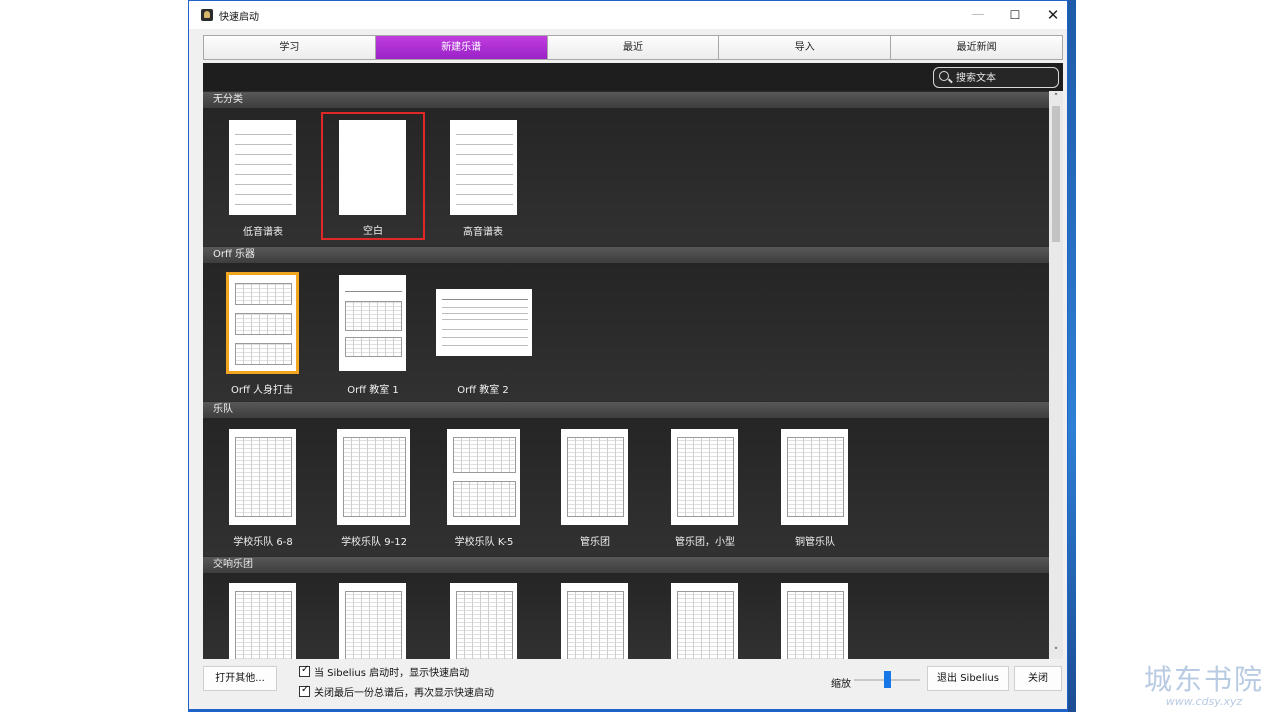 This screenshot has width=1266, height=712. I want to click on template-label: 学校乐队 6-8, so click(263, 542).